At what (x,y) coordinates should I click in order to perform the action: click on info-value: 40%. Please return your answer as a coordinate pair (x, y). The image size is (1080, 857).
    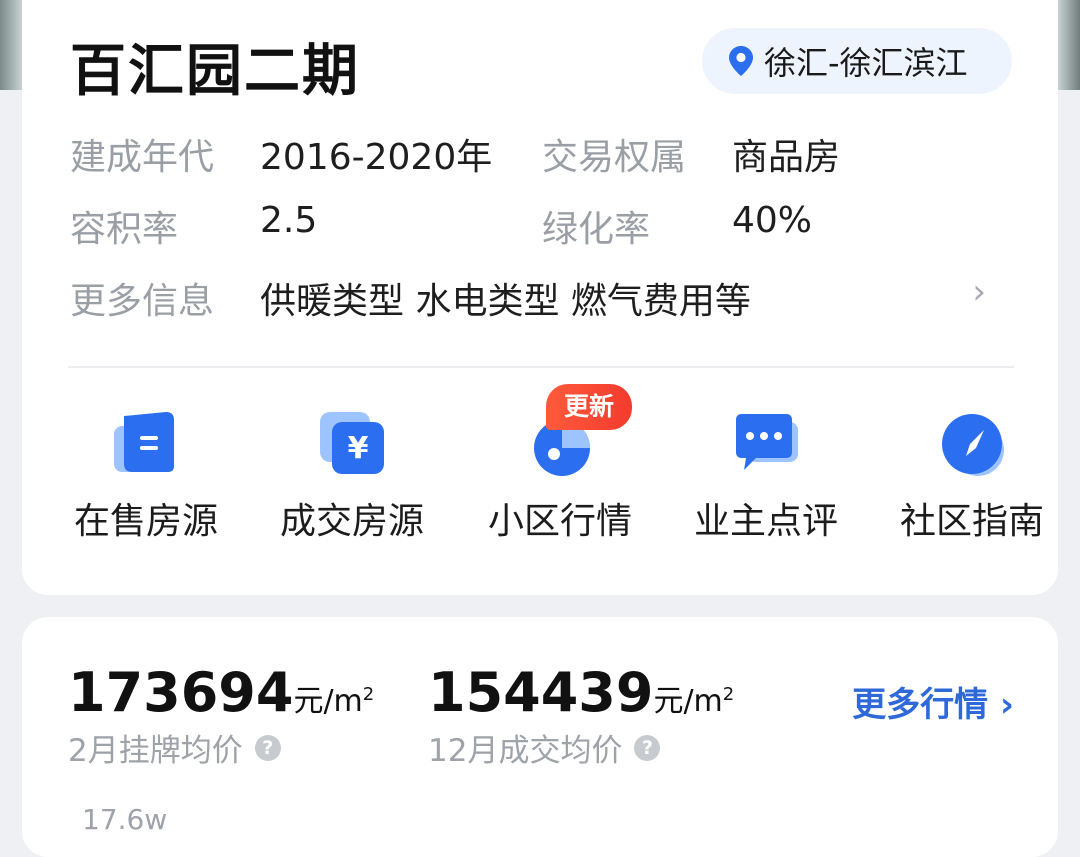
    Looking at the image, I should click on (772, 220).